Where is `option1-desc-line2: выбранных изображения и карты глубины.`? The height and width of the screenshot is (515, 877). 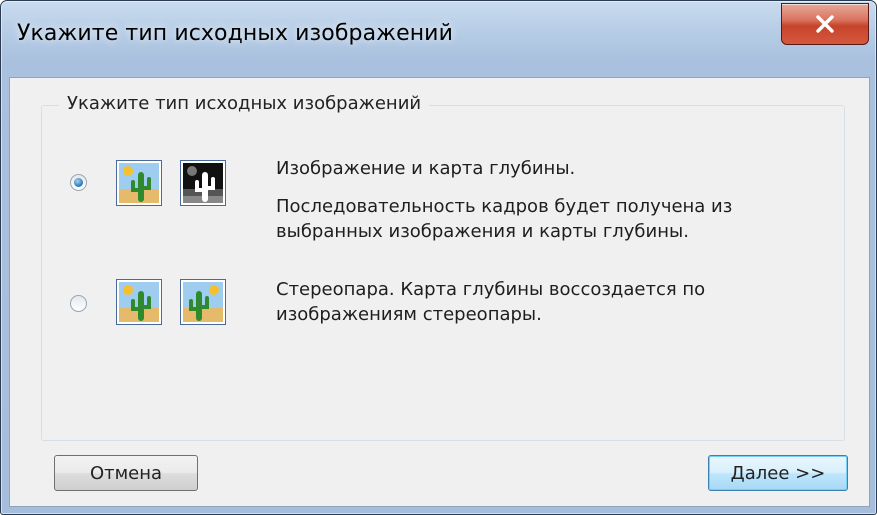 option1-desc-line2: выбранных изображения и карты глубины. is located at coordinates (482, 231).